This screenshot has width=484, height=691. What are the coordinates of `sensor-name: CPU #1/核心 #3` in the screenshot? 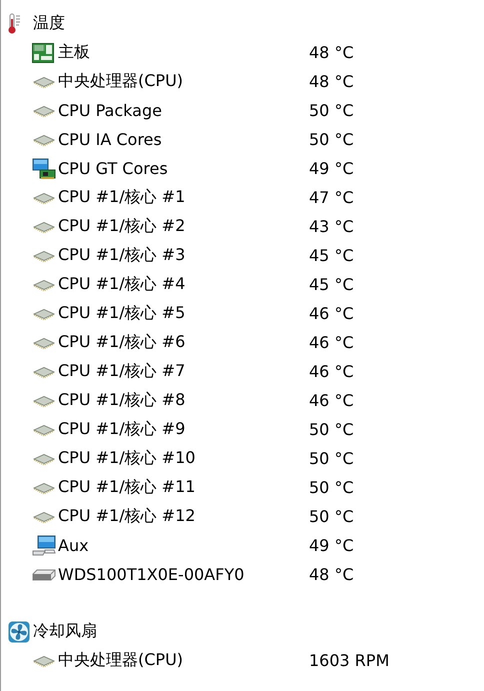 It's located at (122, 255).